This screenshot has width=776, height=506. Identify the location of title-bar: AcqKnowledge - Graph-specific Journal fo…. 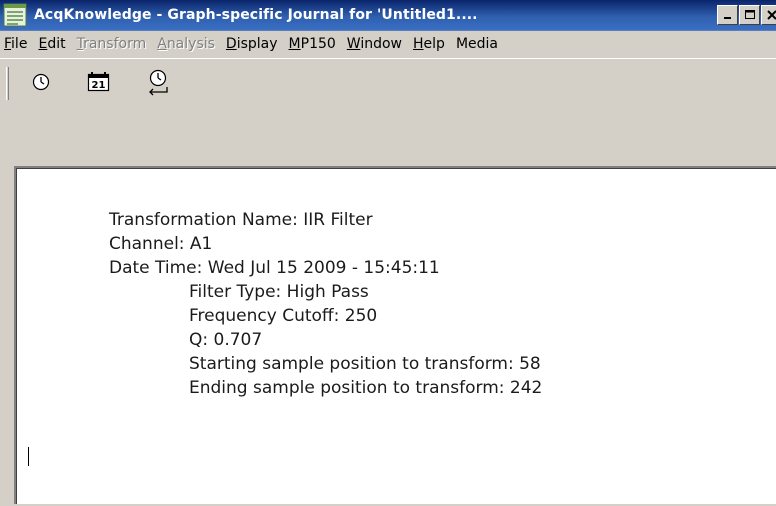
(388, 15).